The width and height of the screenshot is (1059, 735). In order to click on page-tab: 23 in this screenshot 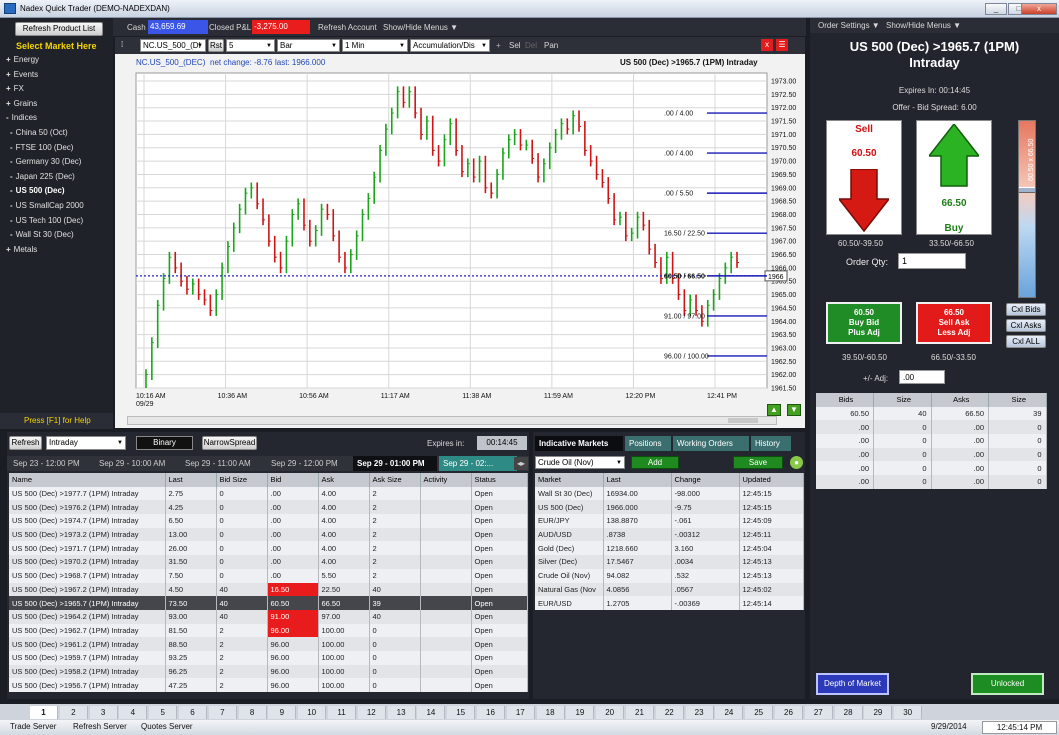, I will do `click(699, 712)`.